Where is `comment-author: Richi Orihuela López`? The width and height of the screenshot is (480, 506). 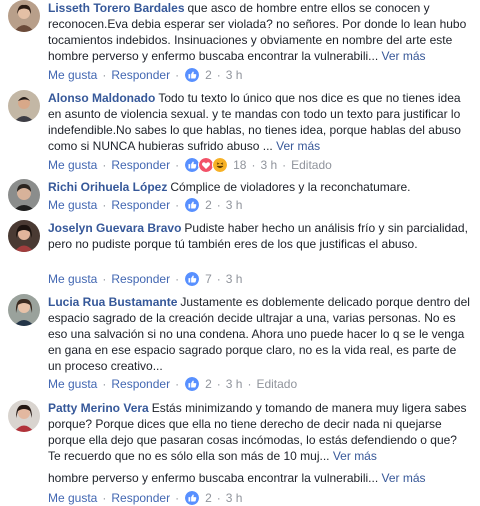
comment-author: Richi Orihuela López is located at coordinates (107, 187).